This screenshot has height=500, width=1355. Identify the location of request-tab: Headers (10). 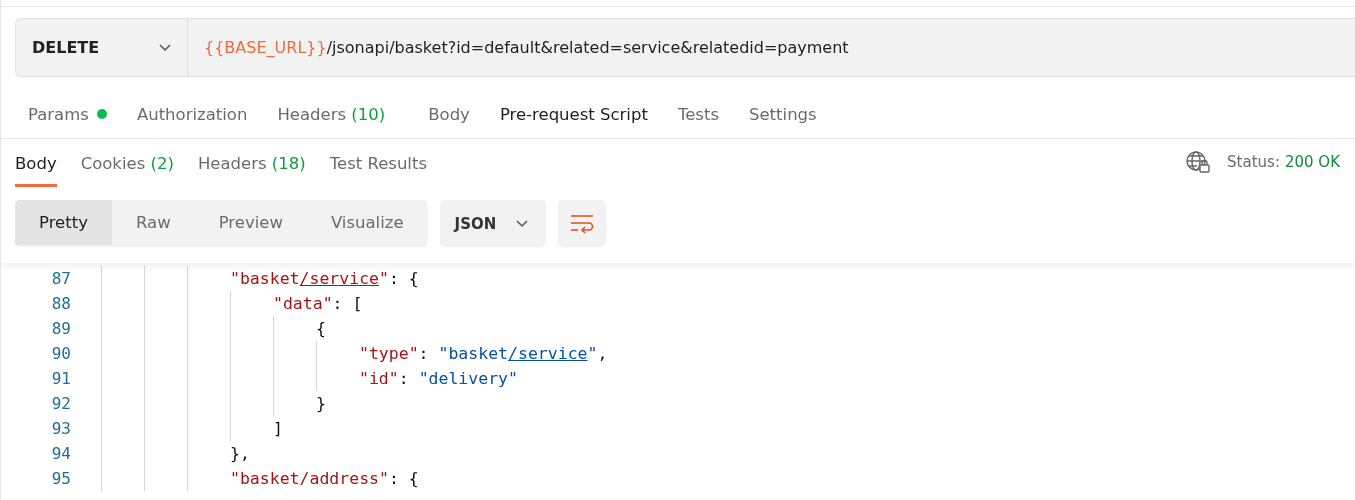
(331, 114).